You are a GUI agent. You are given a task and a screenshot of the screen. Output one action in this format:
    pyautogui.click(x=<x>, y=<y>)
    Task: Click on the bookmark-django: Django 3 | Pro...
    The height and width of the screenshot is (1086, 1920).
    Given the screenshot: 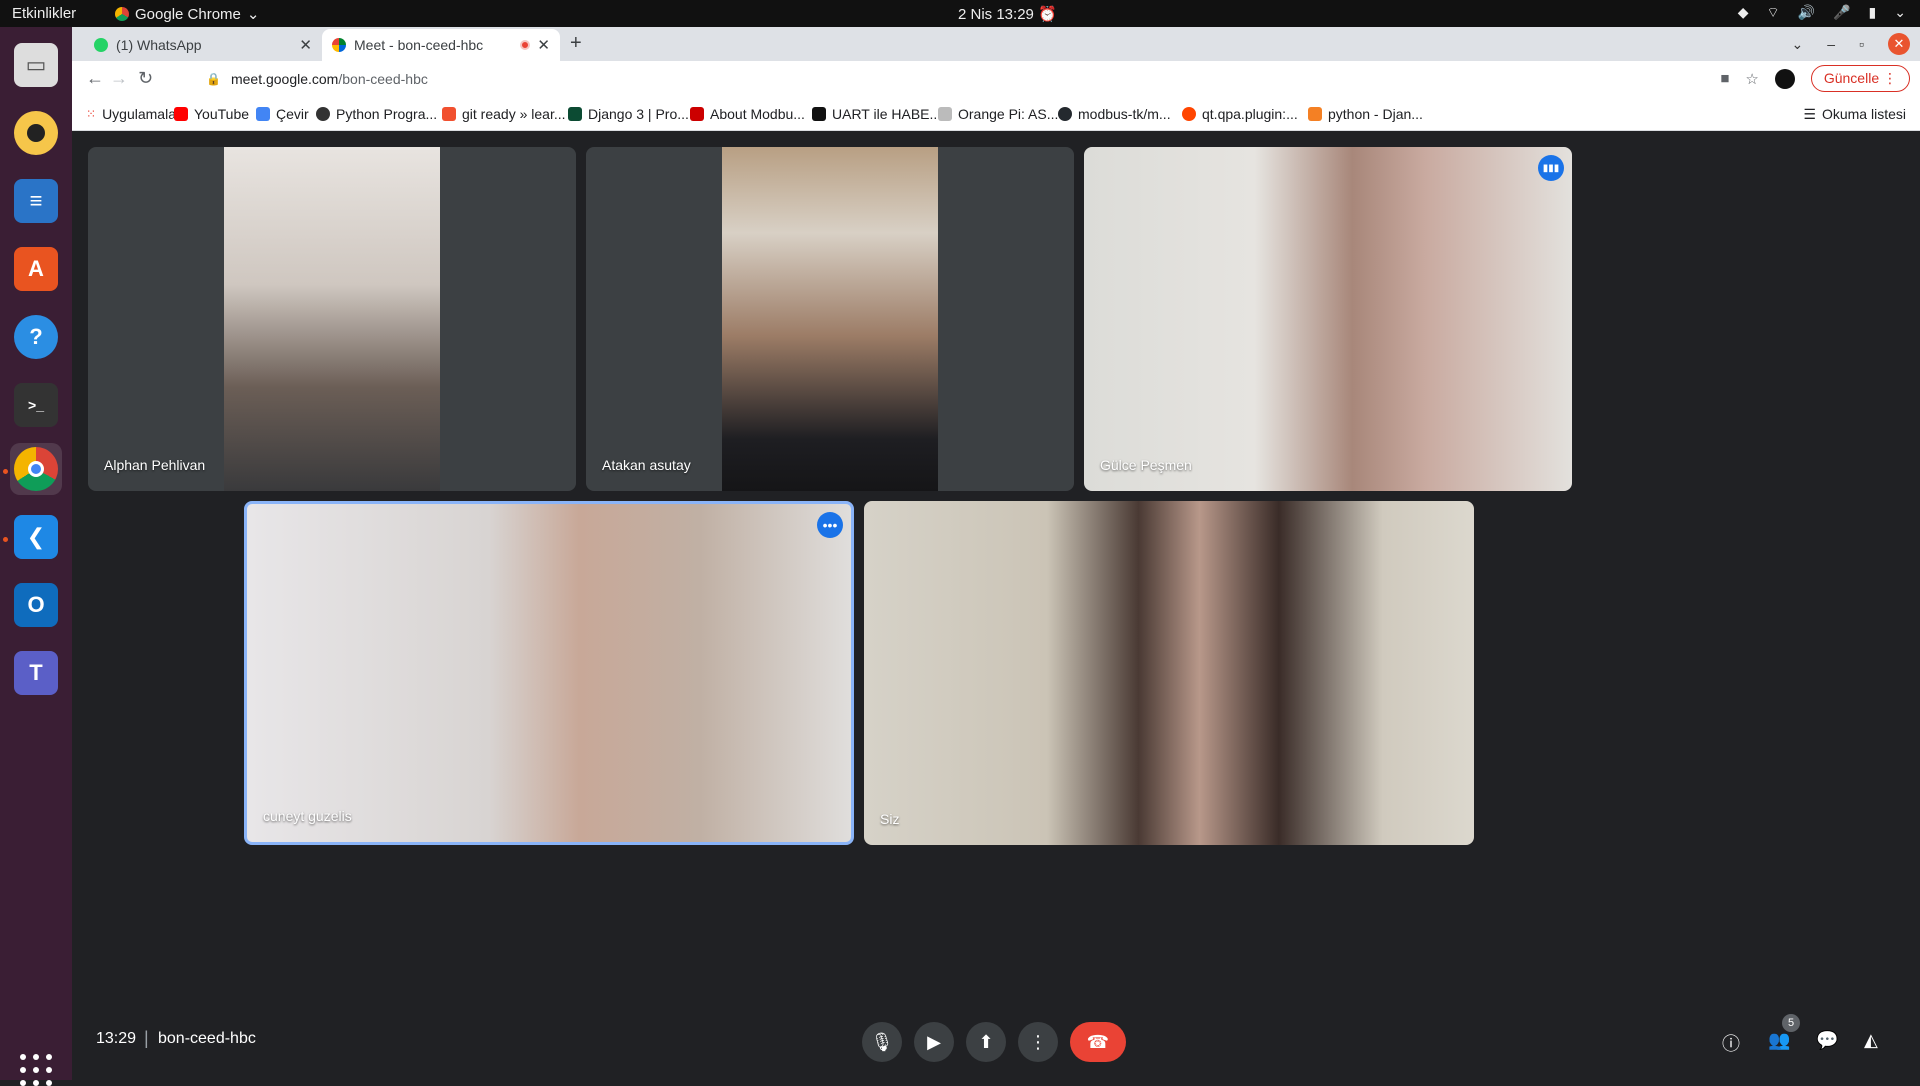 What is the action you would take?
    pyautogui.click(x=628, y=114)
    